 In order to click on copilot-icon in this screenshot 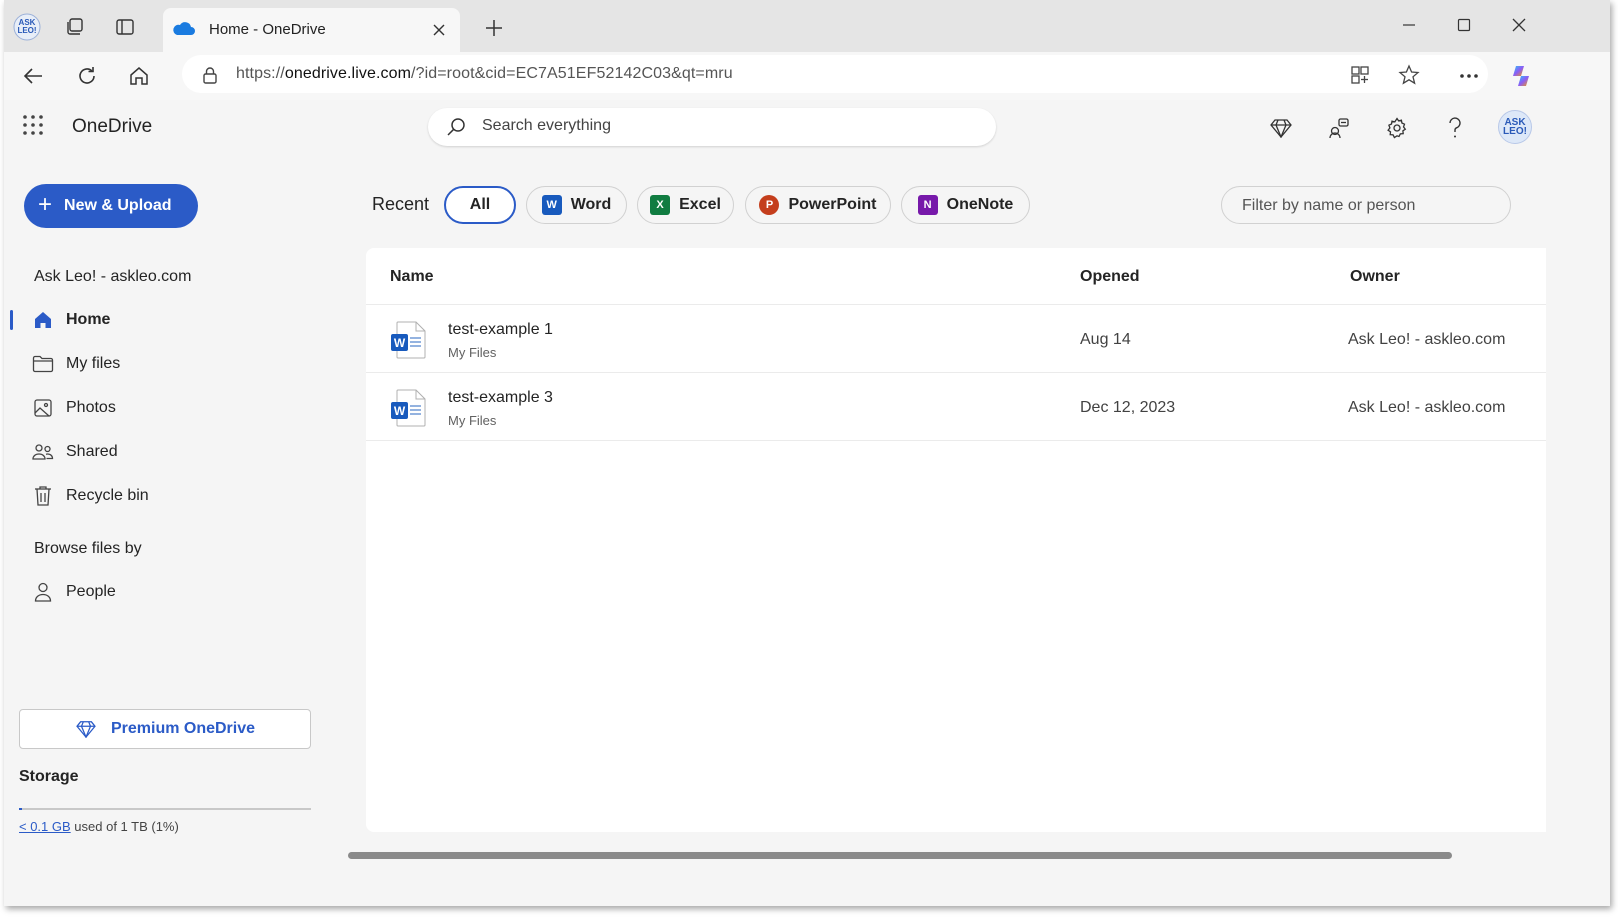, I will do `click(1521, 76)`.